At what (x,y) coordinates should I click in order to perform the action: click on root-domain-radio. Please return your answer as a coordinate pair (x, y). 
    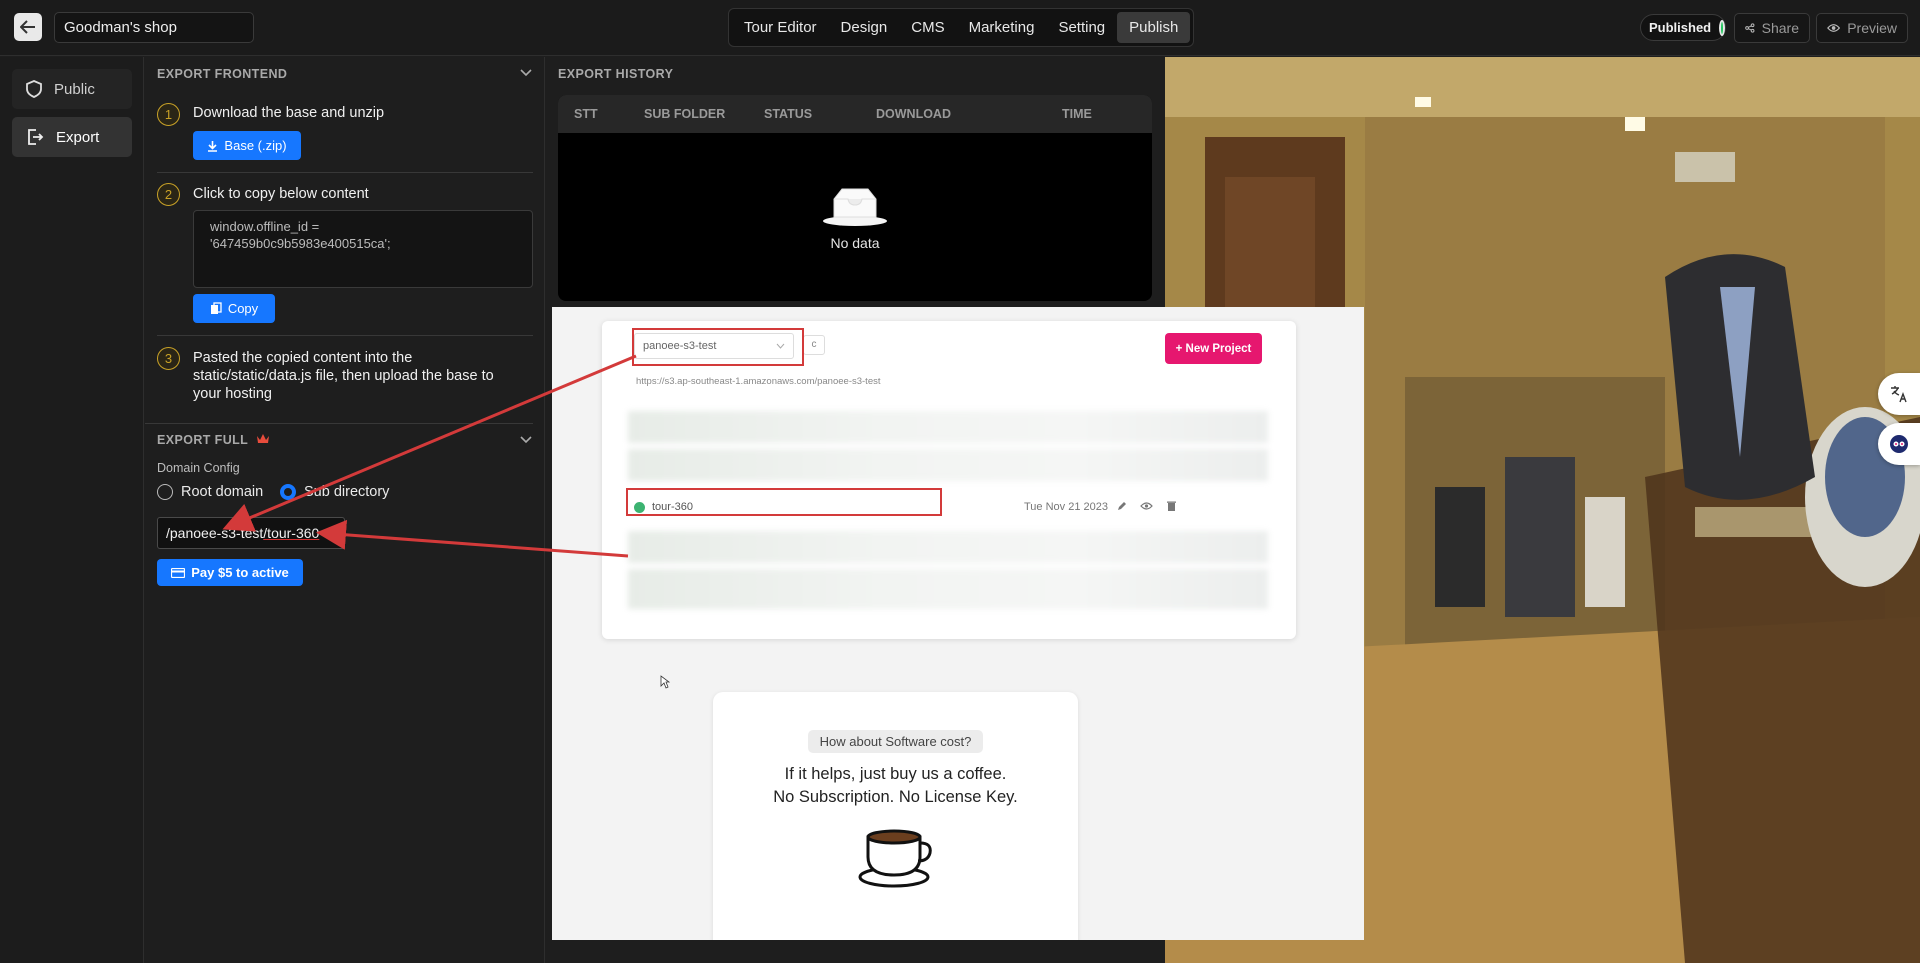
    Looking at the image, I should click on (165, 492).